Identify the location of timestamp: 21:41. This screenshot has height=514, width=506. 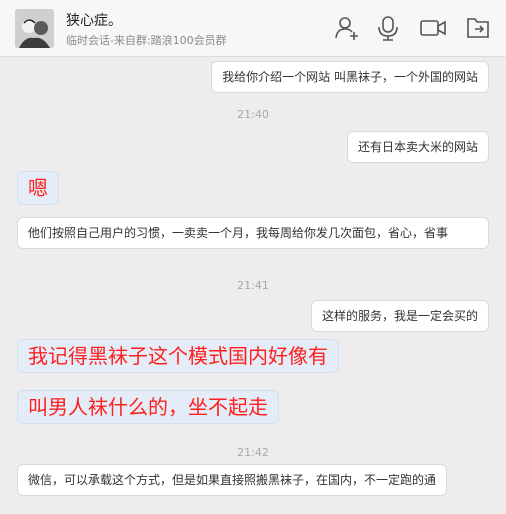
(253, 285).